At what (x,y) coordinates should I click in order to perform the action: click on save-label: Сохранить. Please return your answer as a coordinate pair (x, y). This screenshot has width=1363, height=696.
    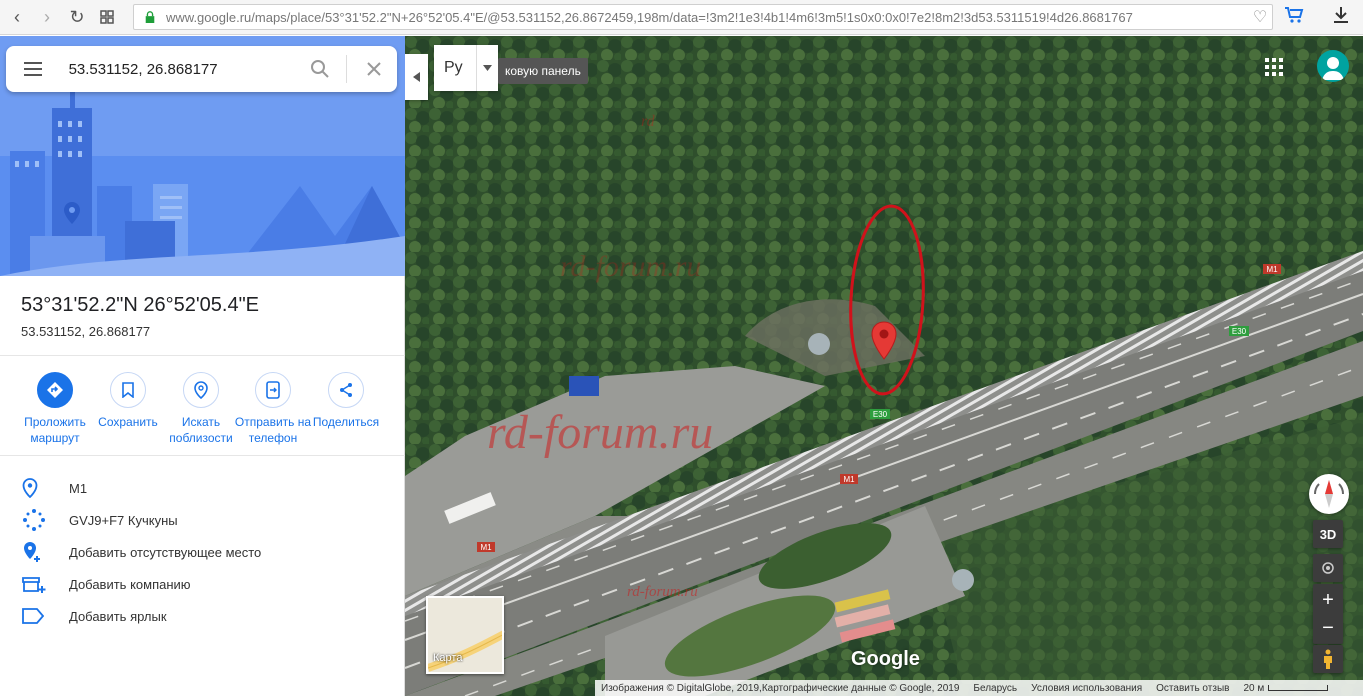
    Looking at the image, I should click on (128, 422).